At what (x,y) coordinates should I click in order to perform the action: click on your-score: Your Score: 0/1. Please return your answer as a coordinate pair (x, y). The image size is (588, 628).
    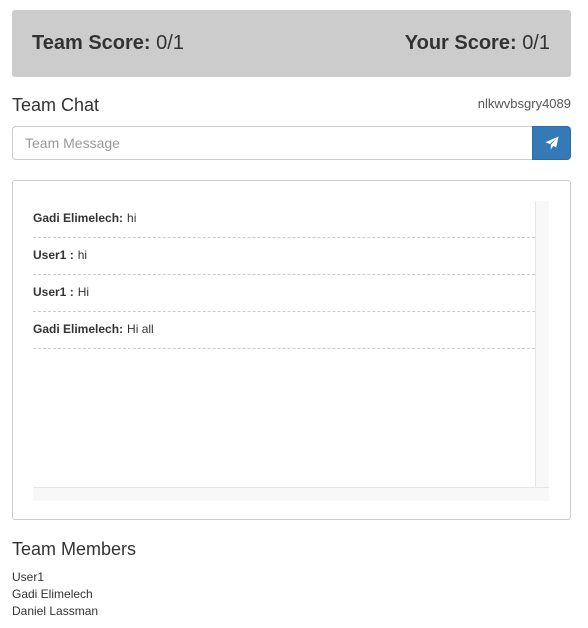
    Looking at the image, I should click on (477, 43).